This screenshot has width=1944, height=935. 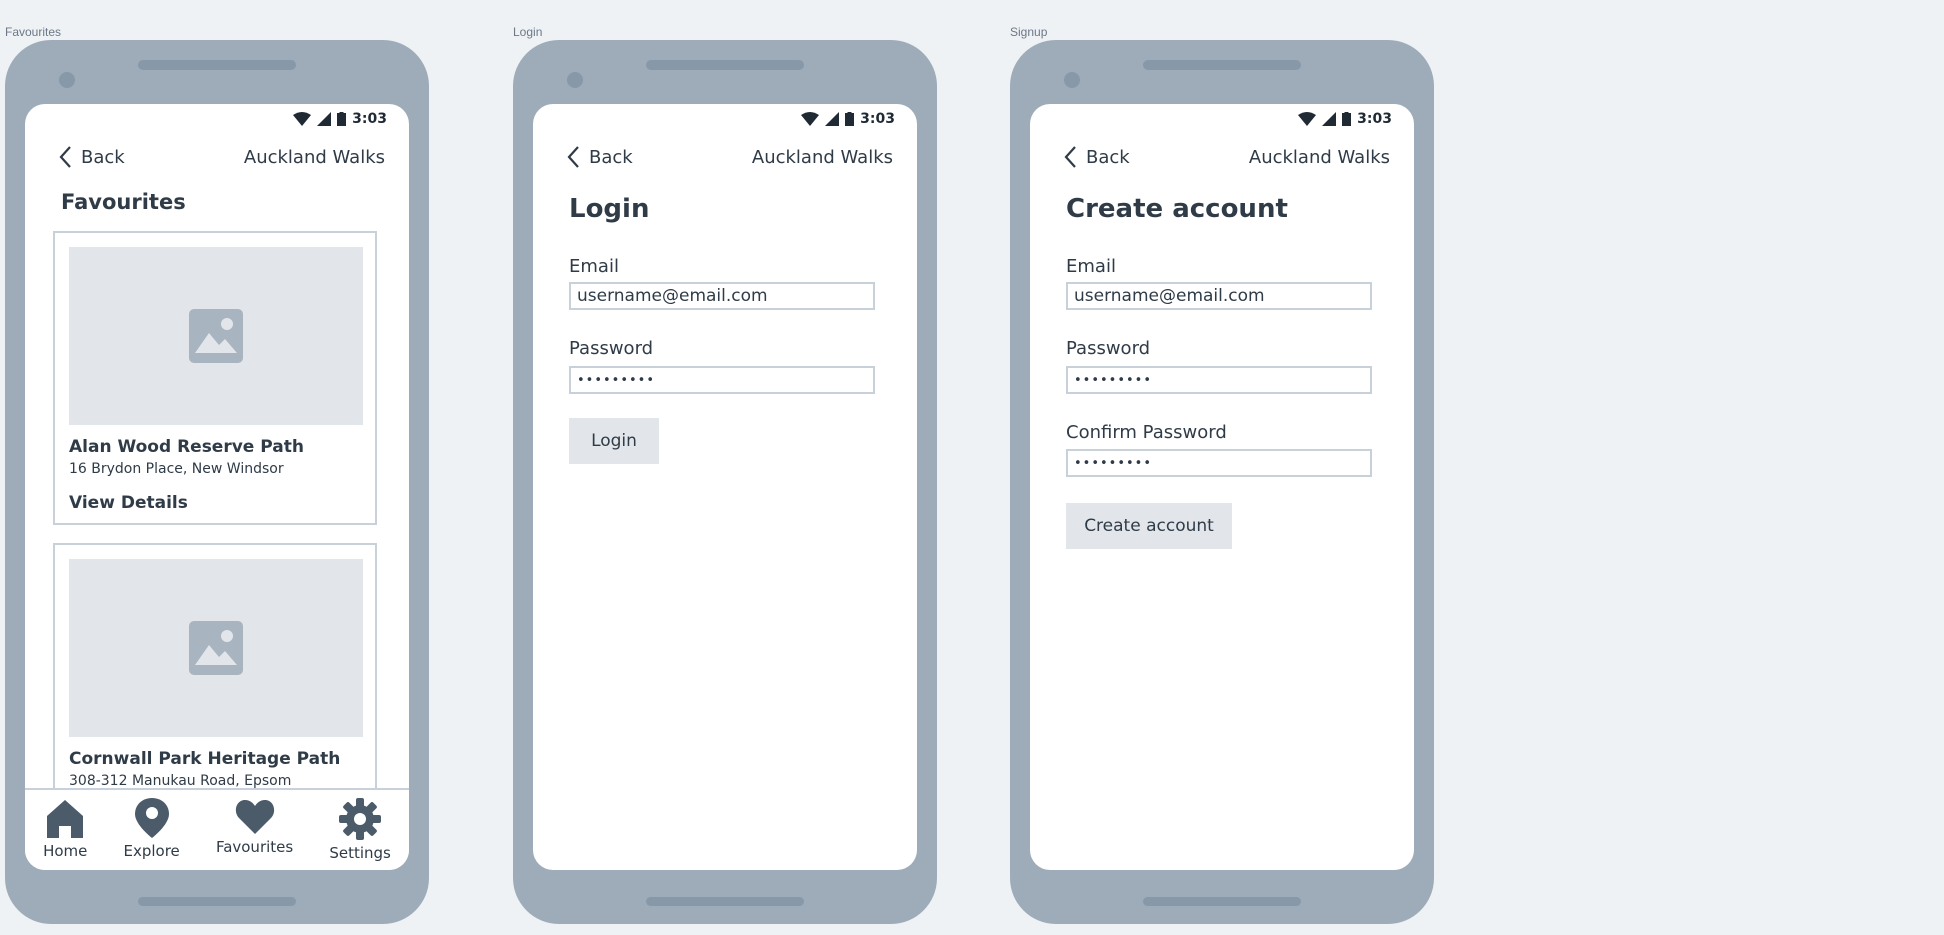 I want to click on frame-label-login: Login, so click(x=528, y=32).